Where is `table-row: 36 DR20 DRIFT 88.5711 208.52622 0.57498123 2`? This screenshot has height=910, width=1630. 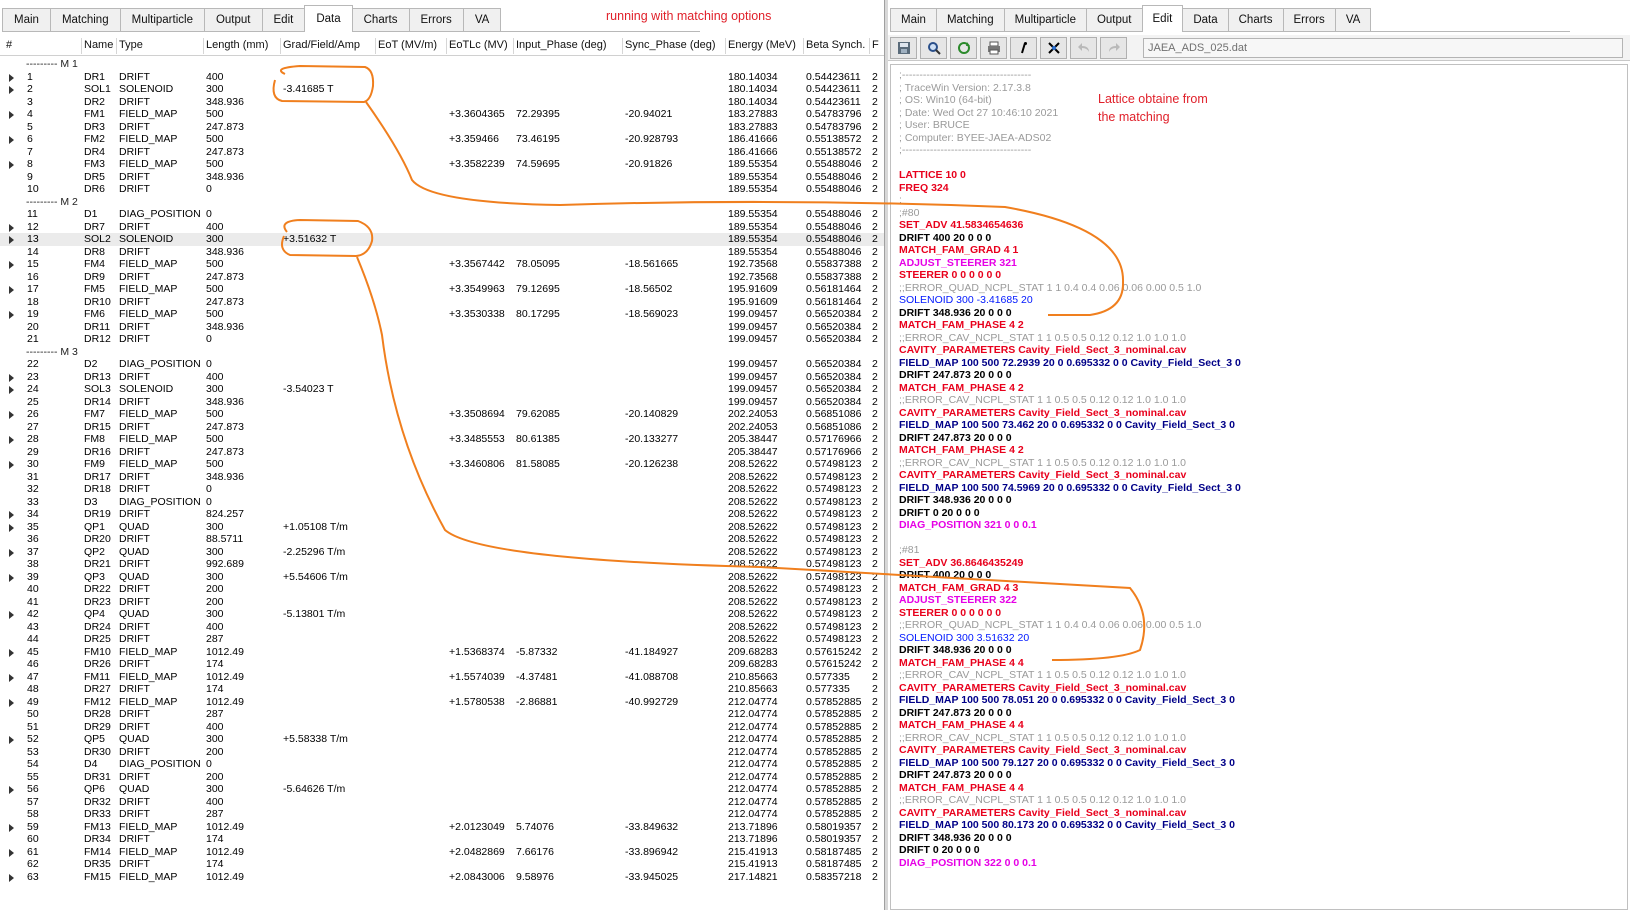
table-row: 36 DR20 DRIFT 88.5711 208.52622 0.57498123 2 is located at coordinates (442, 539).